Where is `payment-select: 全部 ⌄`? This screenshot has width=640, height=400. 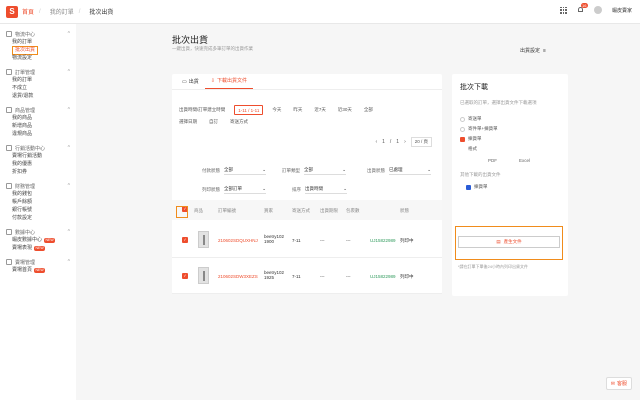
payment-select: 全部 ⌄ is located at coordinates (245, 170).